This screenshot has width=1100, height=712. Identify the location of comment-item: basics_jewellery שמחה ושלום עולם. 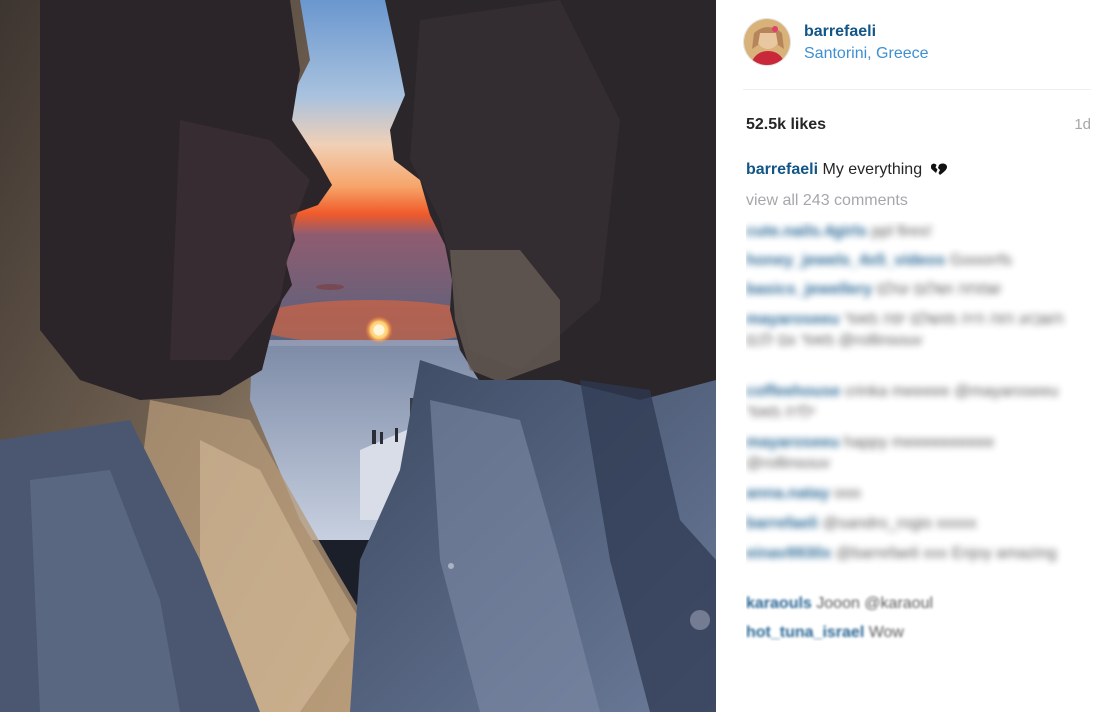
(906, 289).